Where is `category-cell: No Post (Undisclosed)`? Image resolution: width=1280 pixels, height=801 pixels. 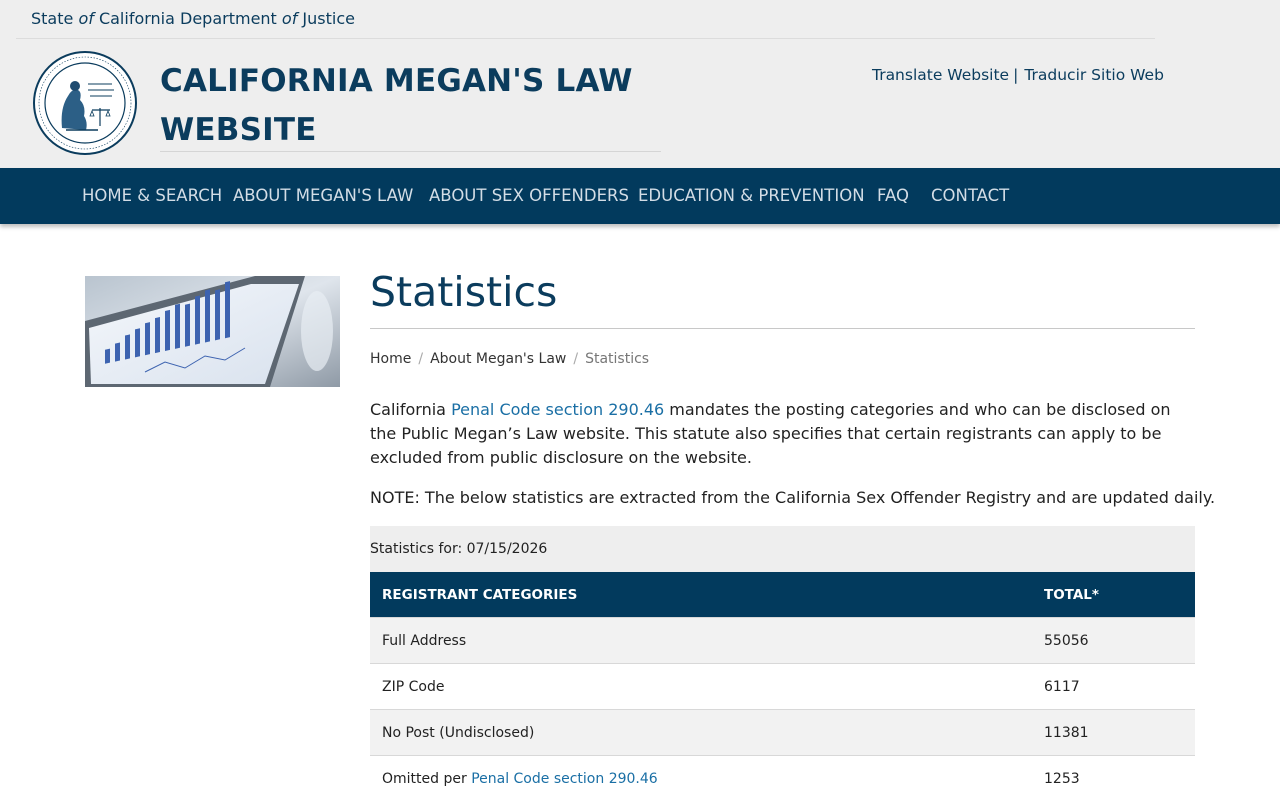 category-cell: No Post (Undisclosed) is located at coordinates (701, 733).